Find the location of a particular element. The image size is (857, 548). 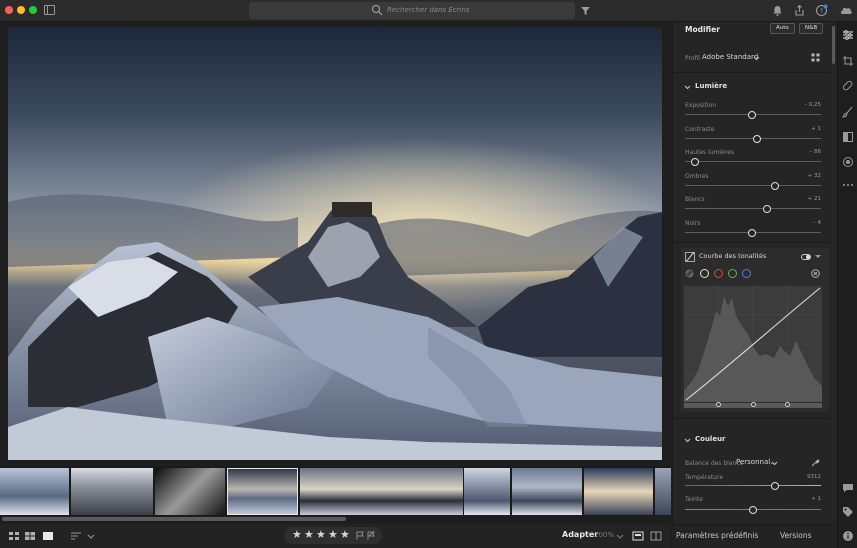

sliders-icon is located at coordinates (848, 35).